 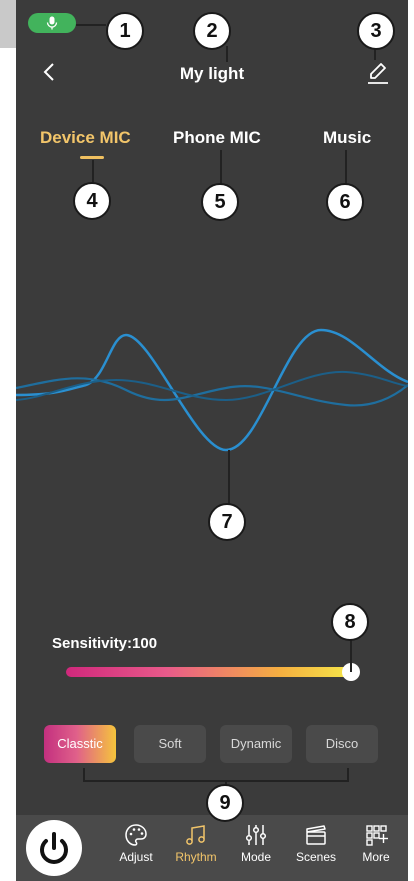 What do you see at coordinates (92, 201) in the screenshot?
I see `callout-marker: 4` at bounding box center [92, 201].